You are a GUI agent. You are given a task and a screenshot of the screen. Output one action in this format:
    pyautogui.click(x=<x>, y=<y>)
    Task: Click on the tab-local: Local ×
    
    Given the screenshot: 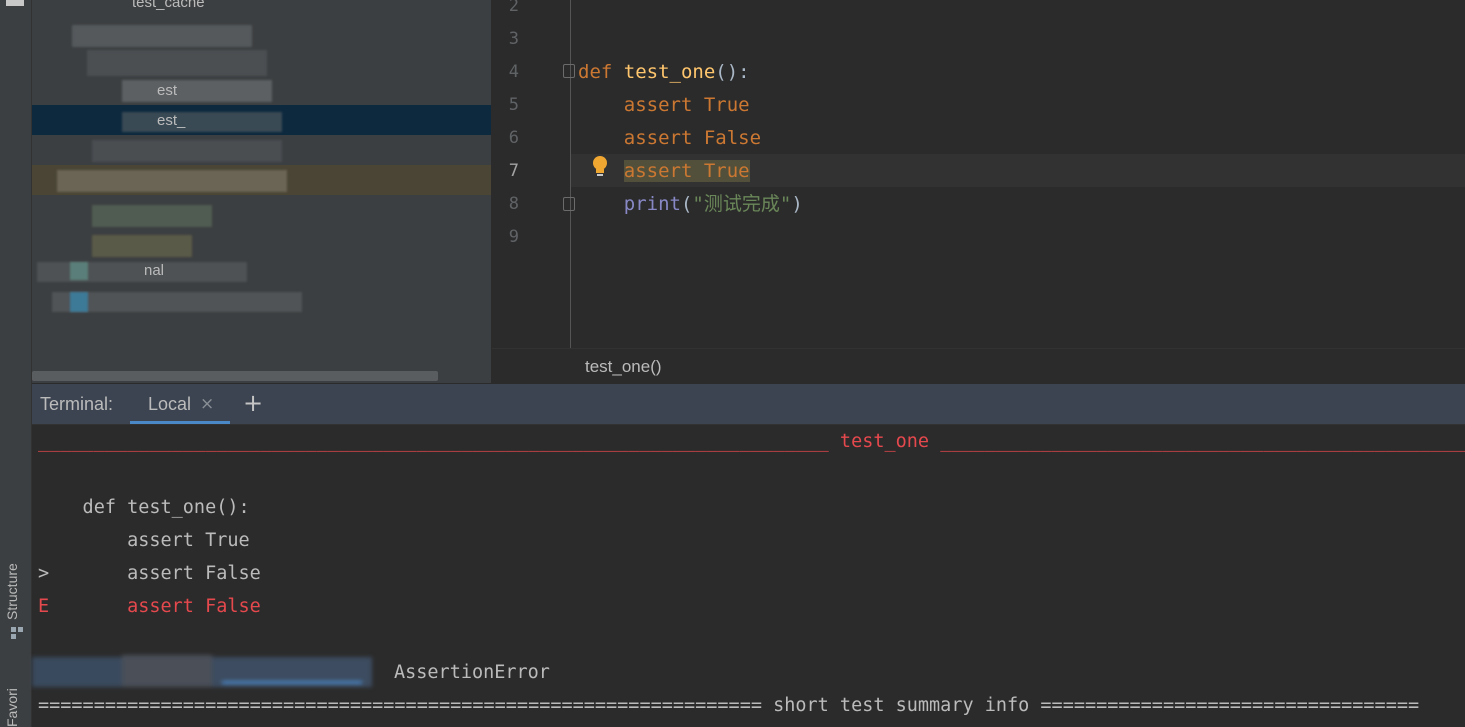 What is the action you would take?
    pyautogui.click(x=180, y=404)
    